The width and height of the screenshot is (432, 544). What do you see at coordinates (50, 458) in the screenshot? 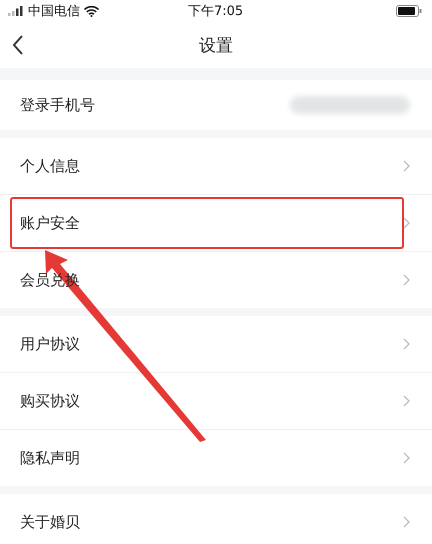
I see `row-label: 隐私声明` at bounding box center [50, 458].